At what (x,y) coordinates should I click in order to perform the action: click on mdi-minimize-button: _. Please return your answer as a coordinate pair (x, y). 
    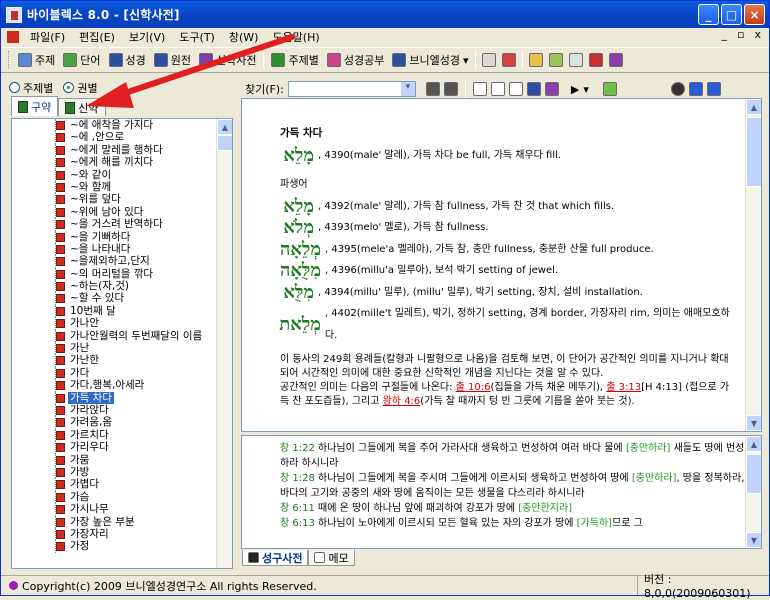
    Looking at the image, I should click on (725, 34).